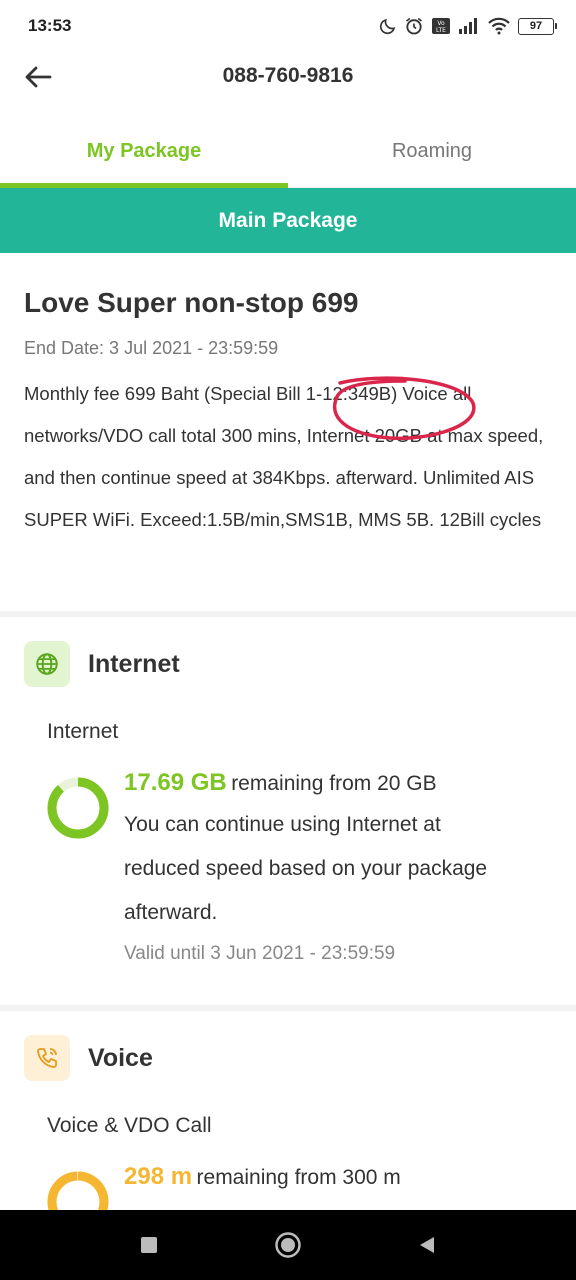  Describe the element at coordinates (129, 1125) in the screenshot. I see `voice-sub-label: Voice & VDO Call` at that location.